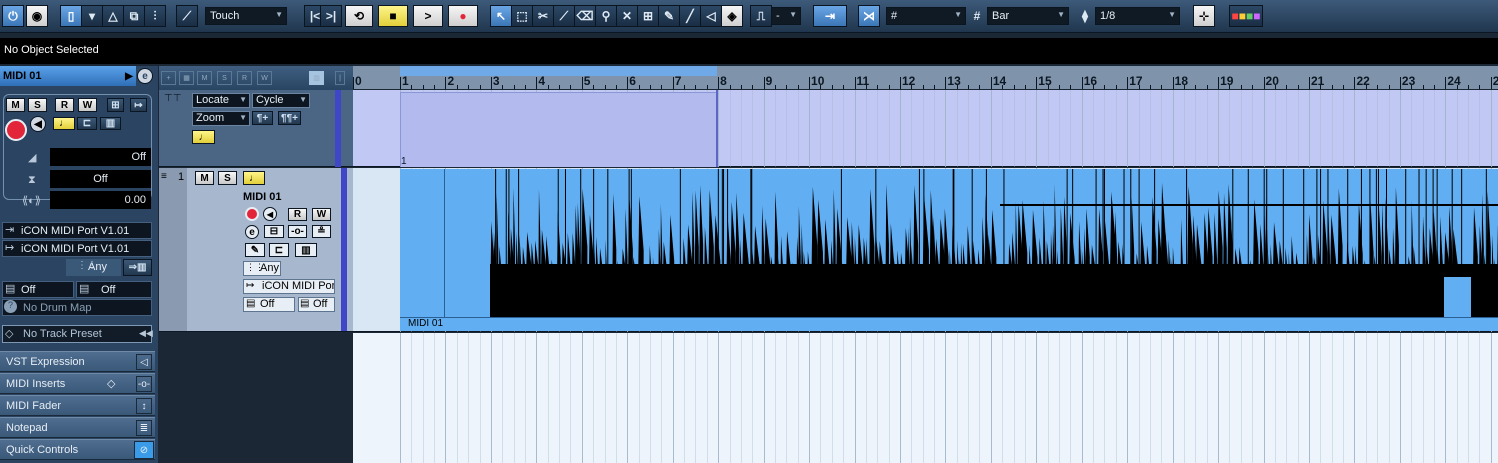 The image size is (1498, 463). What do you see at coordinates (15, 105) in the screenshot?
I see `mute-button: M` at bounding box center [15, 105].